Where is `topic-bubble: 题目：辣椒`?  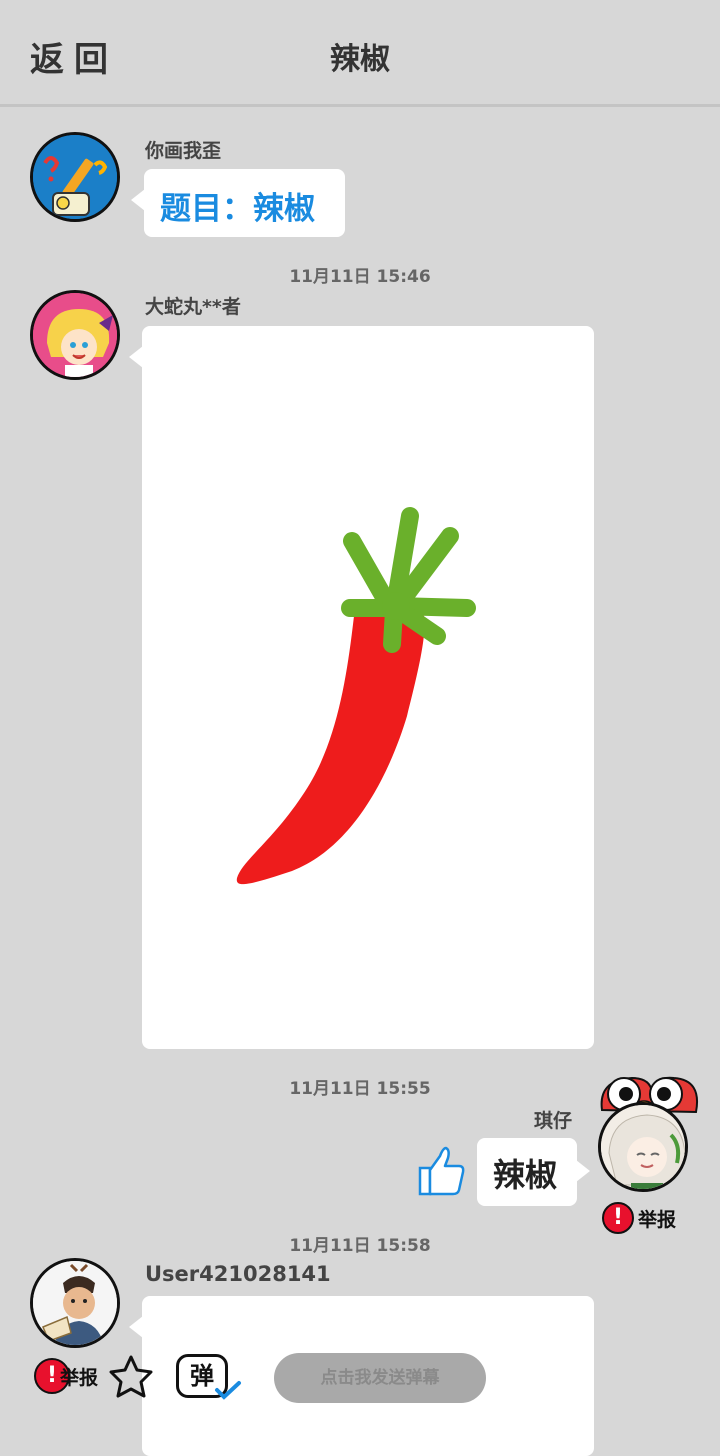 topic-bubble: 题目：辣椒 is located at coordinates (238, 203).